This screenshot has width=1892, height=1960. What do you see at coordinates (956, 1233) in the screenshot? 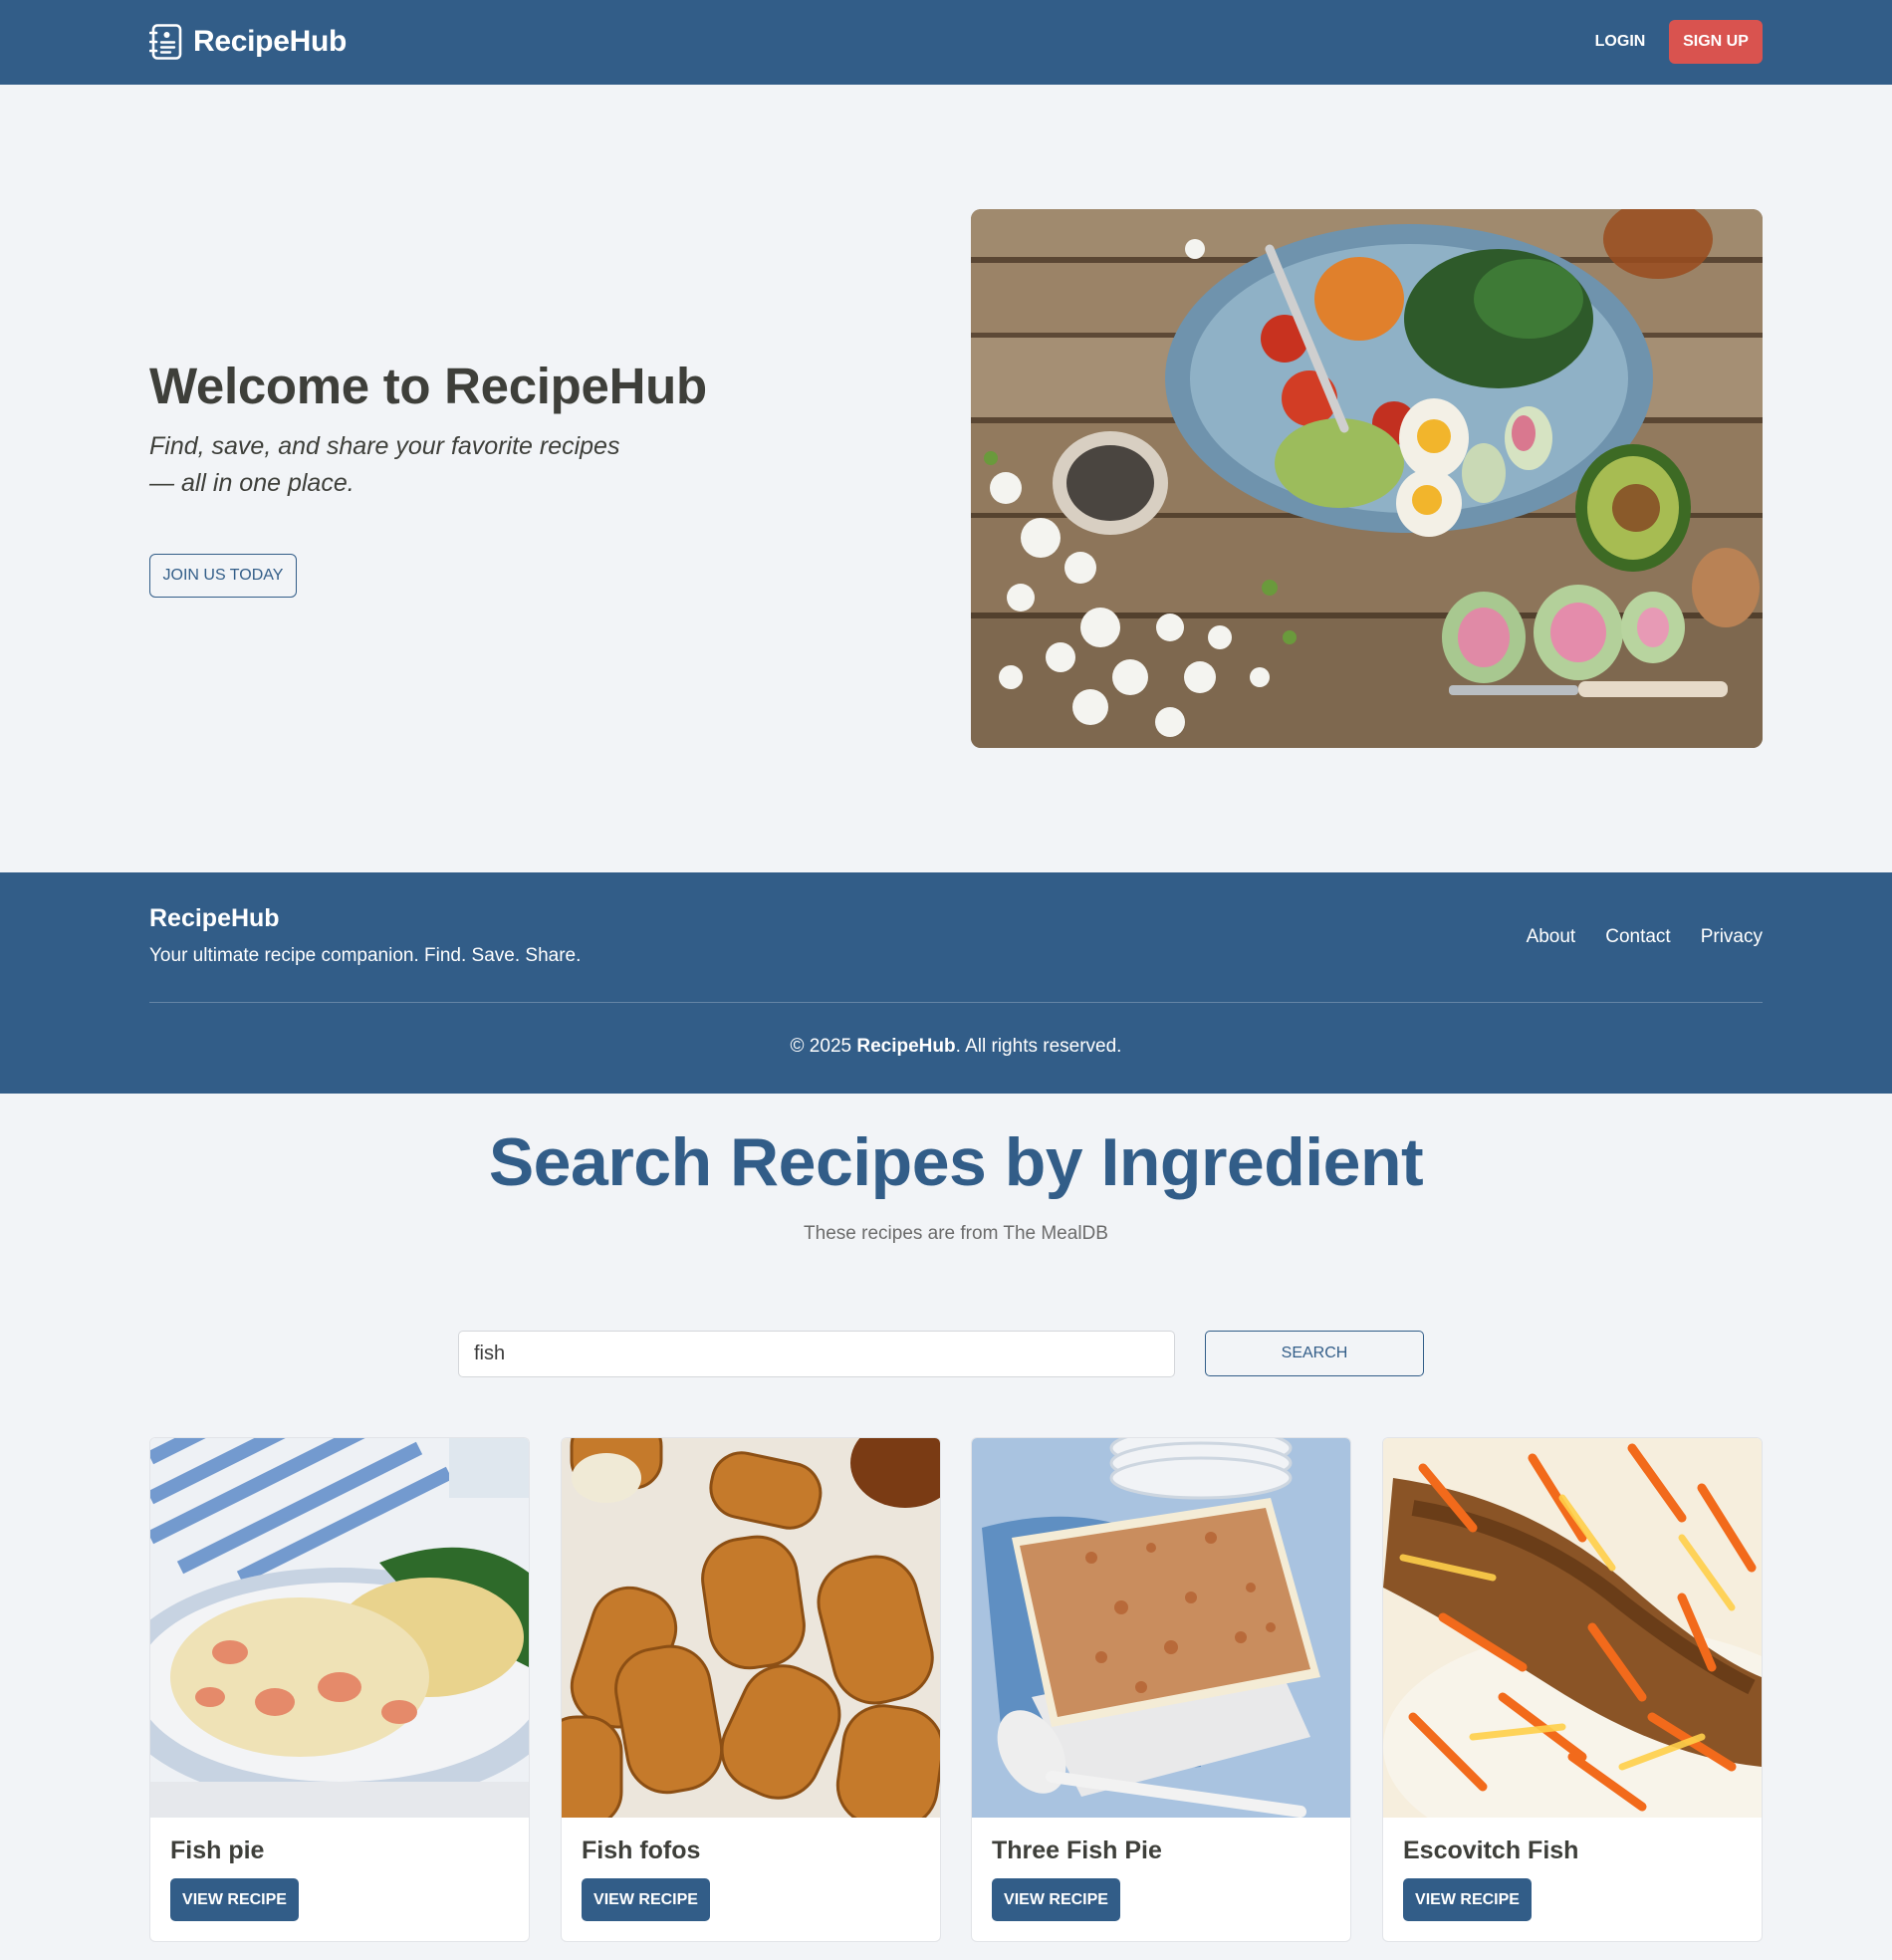
I see `search-subtitle: These recipes are from The MealDB` at bounding box center [956, 1233].